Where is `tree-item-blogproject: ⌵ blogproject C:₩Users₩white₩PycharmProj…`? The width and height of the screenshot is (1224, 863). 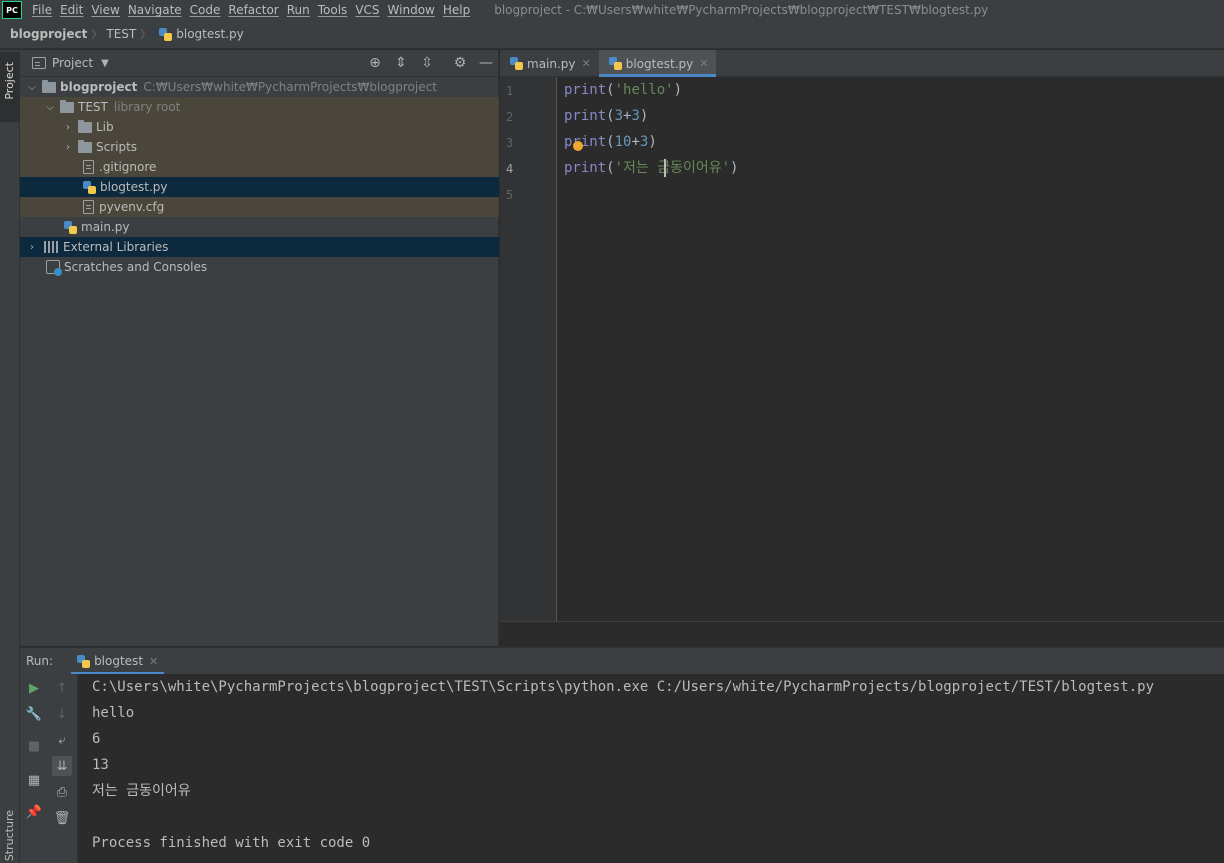
tree-item-blogproject: ⌵ blogproject C:₩Users₩white₩PycharmProj… is located at coordinates (259, 87).